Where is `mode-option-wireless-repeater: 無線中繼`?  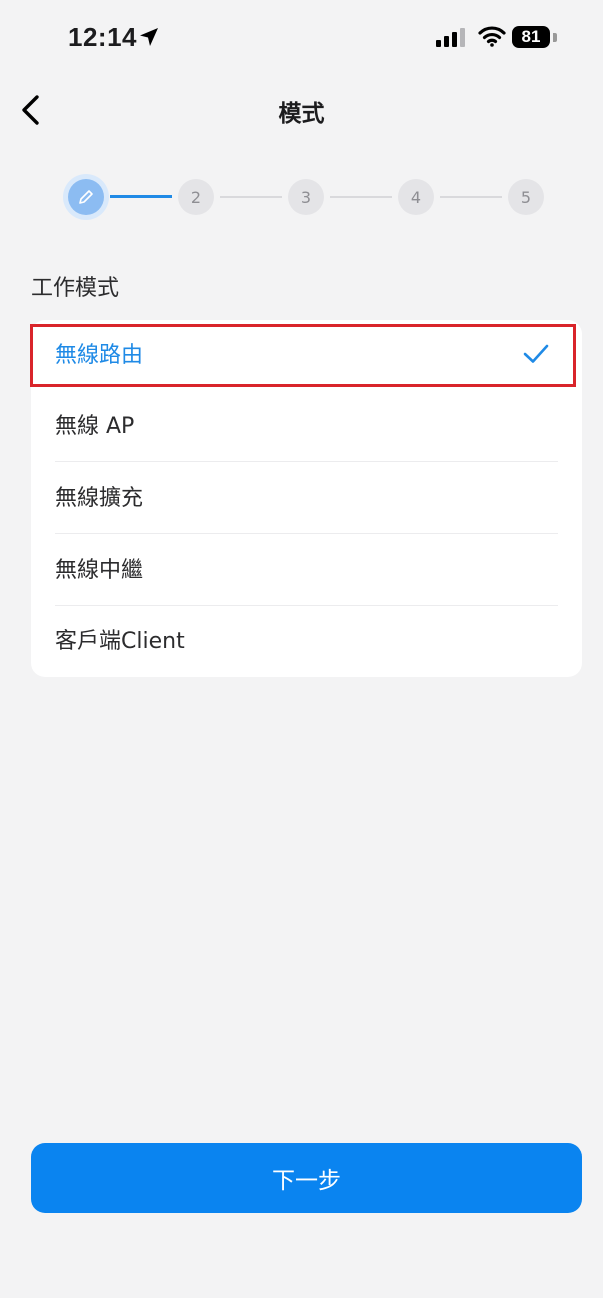 mode-option-wireless-repeater: 無線中繼 is located at coordinates (306, 570).